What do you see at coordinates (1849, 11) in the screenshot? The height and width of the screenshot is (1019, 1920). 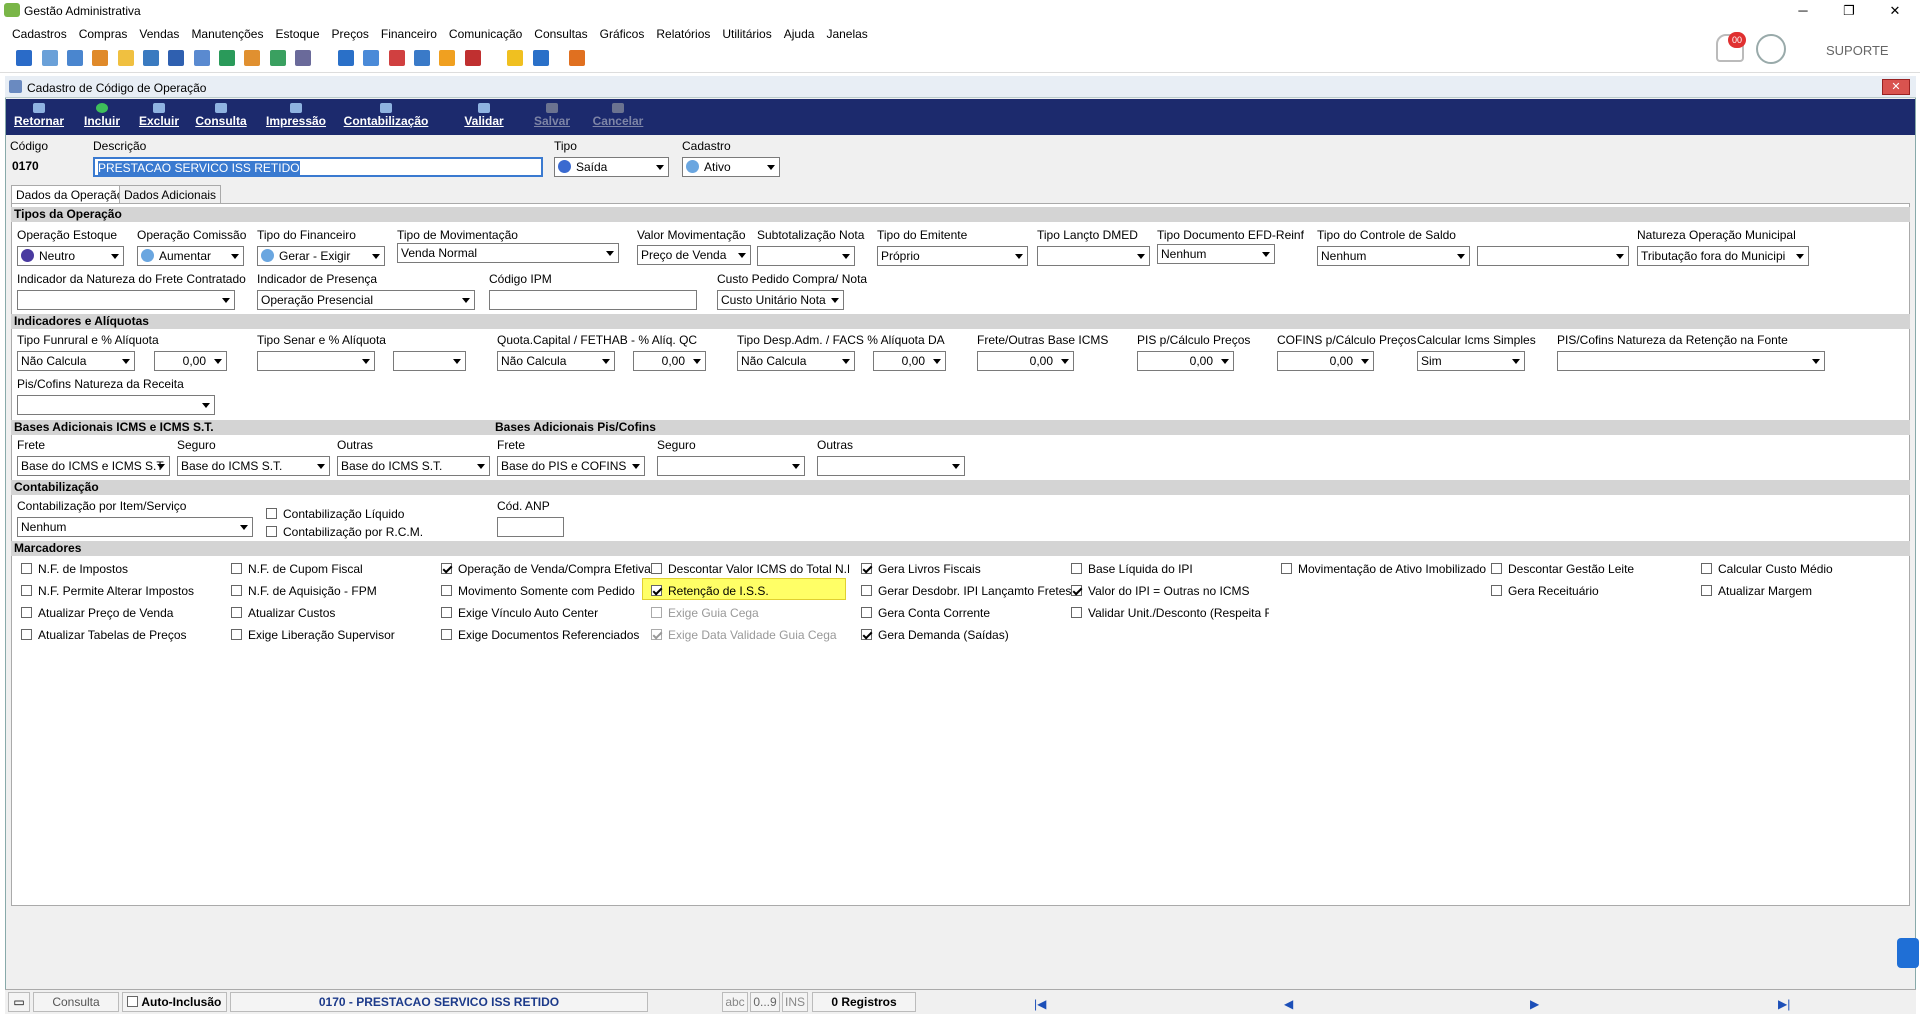 I see `restore-button: ❐` at bounding box center [1849, 11].